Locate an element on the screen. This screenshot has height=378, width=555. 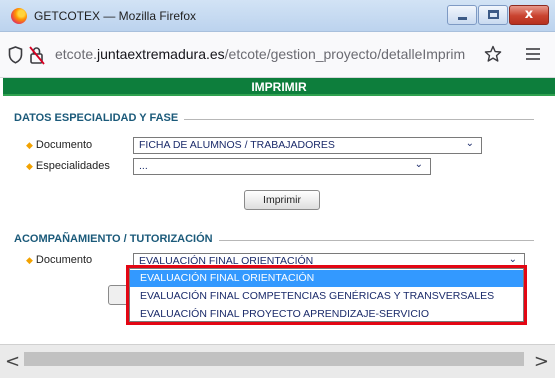
close-icon: x is located at coordinates (529, 14).